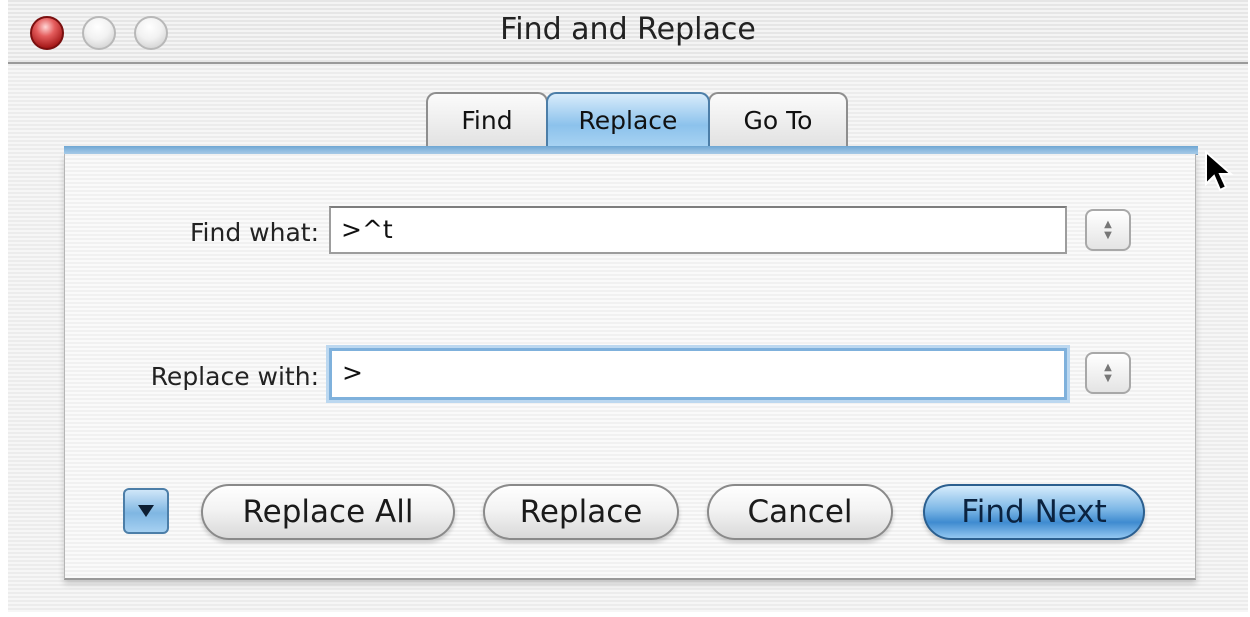 This screenshot has height=617, width=1250. I want to click on triangle-down-icon, so click(146, 511).